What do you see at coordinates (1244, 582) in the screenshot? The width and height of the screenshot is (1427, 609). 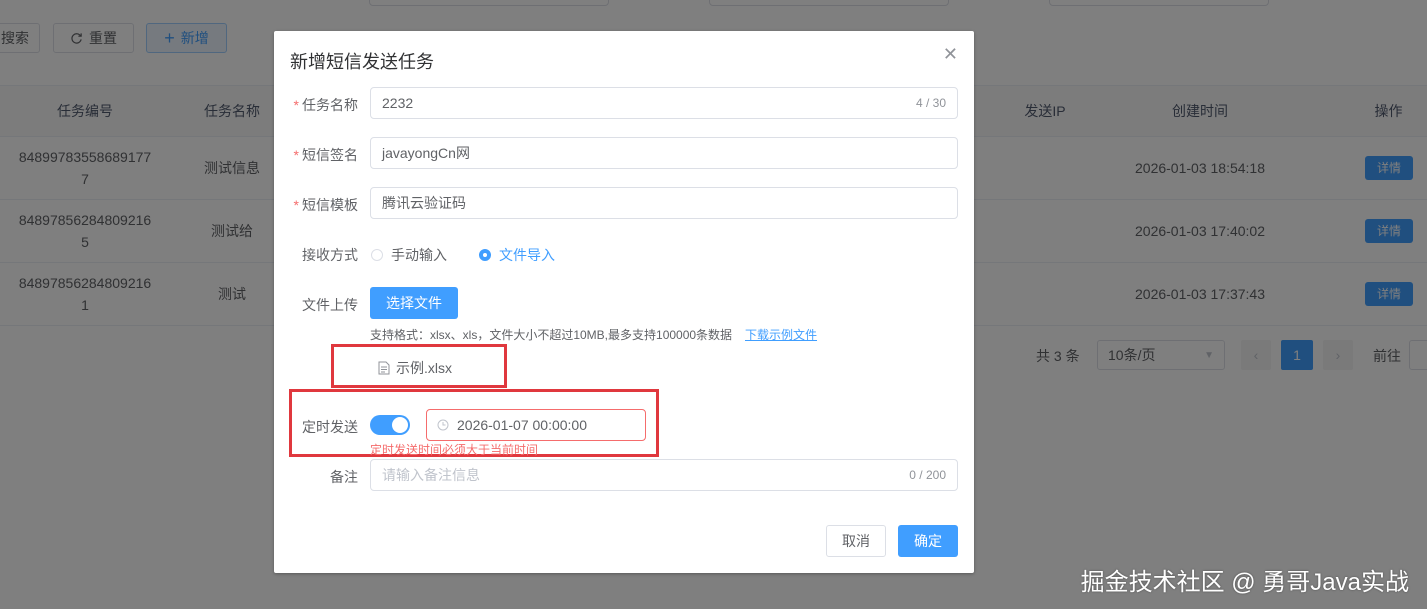 I see `watermark-text: 掘金技术社区 @ 勇哥Java实战` at bounding box center [1244, 582].